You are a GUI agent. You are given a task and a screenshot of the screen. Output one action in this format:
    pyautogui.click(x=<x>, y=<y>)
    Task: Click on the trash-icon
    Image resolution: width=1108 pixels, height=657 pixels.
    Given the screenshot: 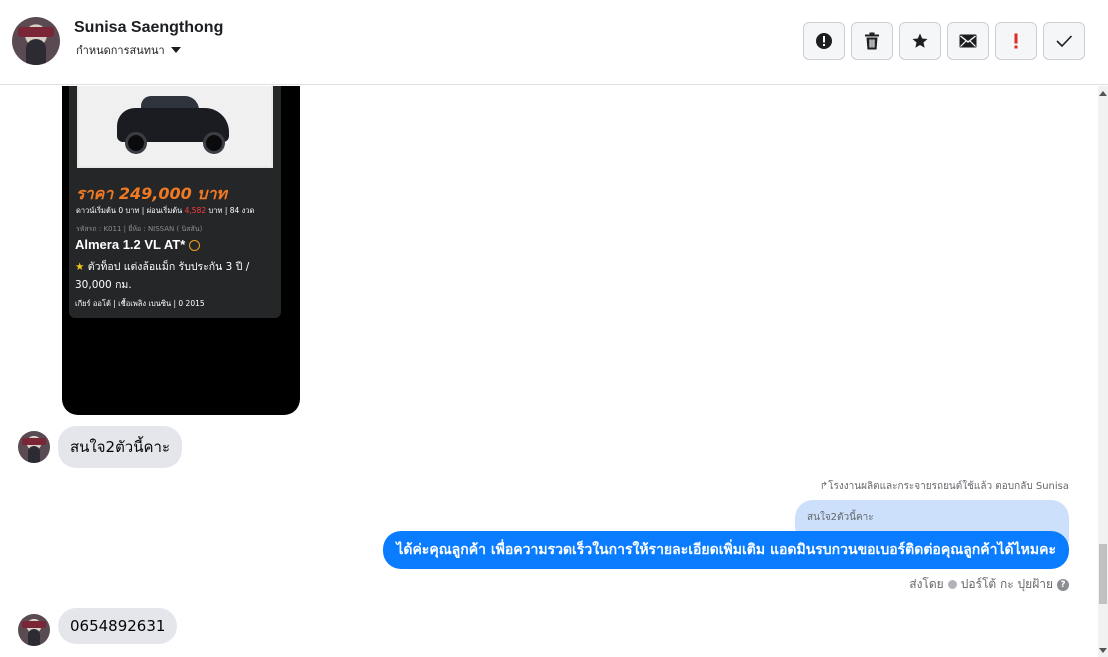 What is the action you would take?
    pyautogui.click(x=872, y=41)
    